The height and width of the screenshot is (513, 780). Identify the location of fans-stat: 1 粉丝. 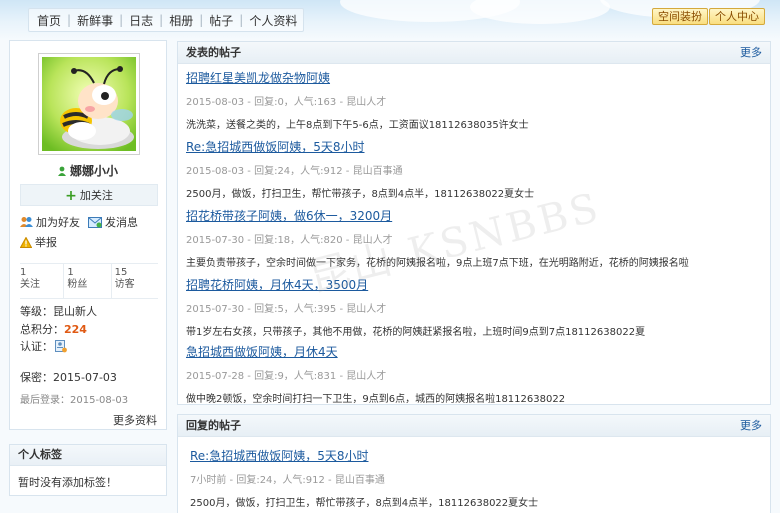
(86, 281).